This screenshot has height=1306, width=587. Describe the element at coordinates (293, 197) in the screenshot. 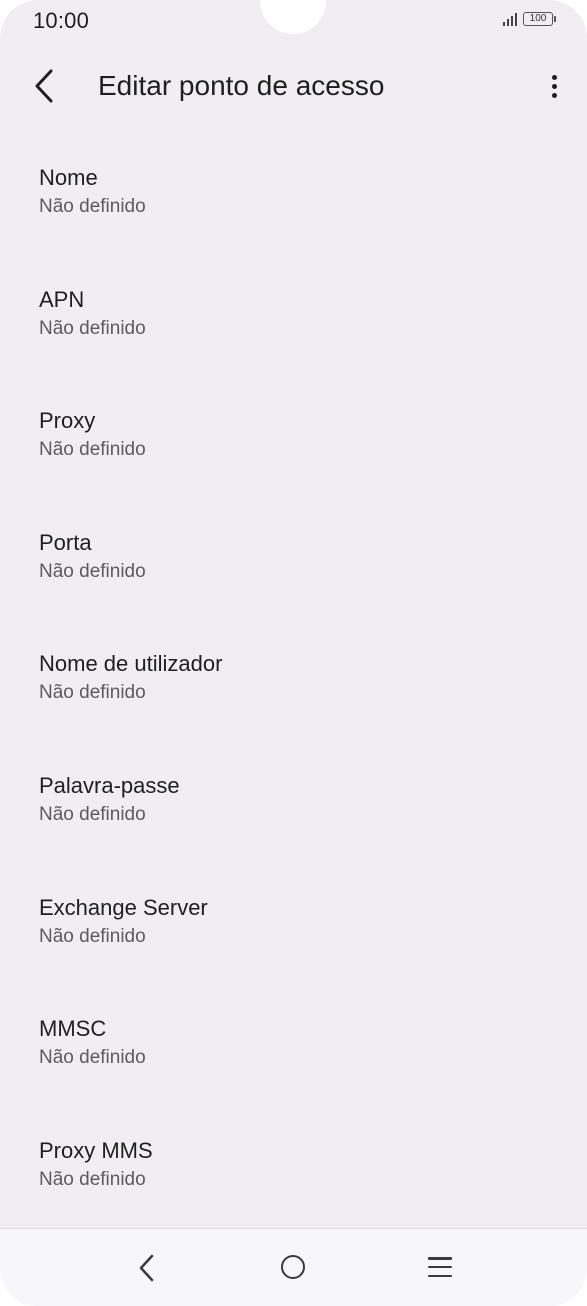

I see `setting-nome: Nome Não definido` at that location.